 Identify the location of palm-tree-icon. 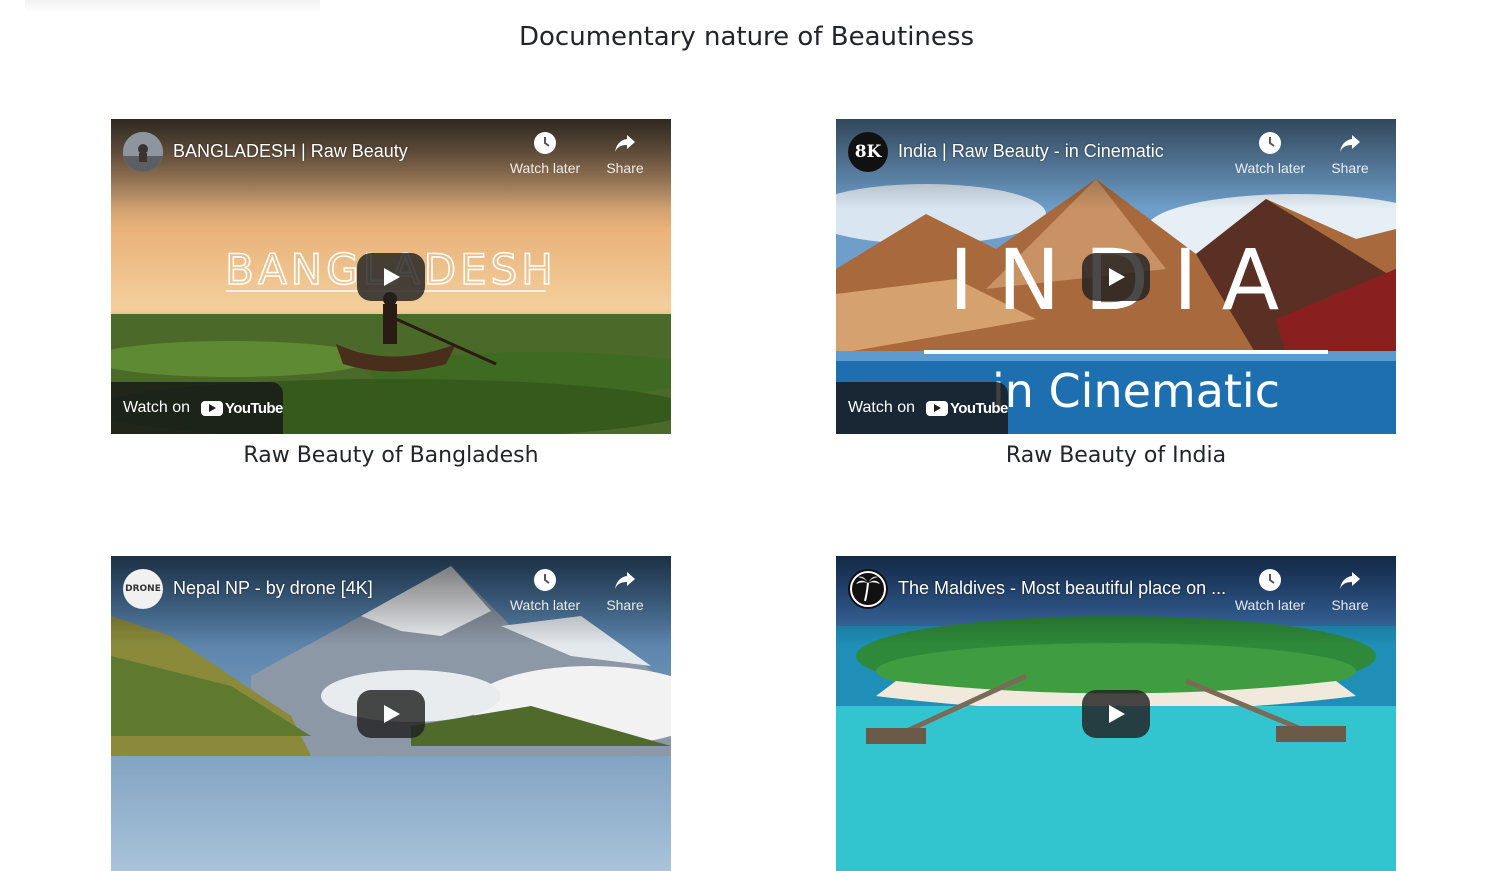
(868, 589).